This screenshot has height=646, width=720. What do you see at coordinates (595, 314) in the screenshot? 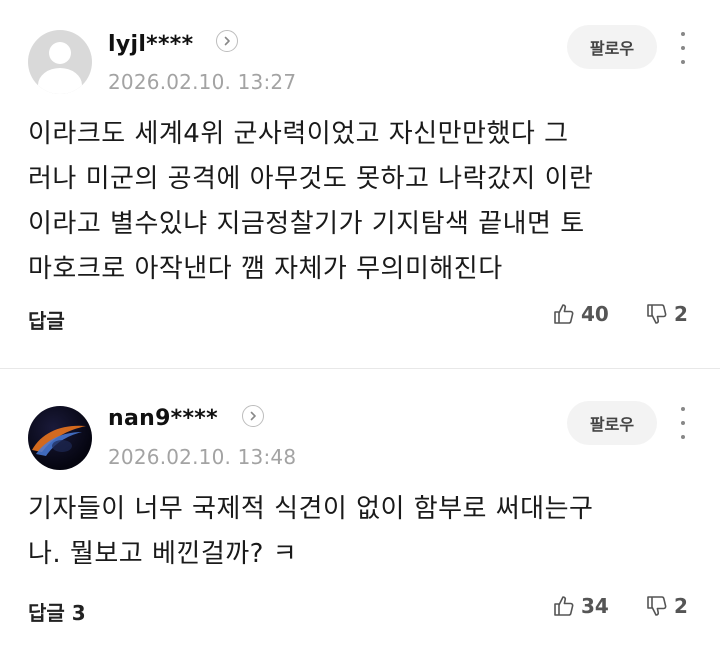
I see `like-count: 40` at bounding box center [595, 314].